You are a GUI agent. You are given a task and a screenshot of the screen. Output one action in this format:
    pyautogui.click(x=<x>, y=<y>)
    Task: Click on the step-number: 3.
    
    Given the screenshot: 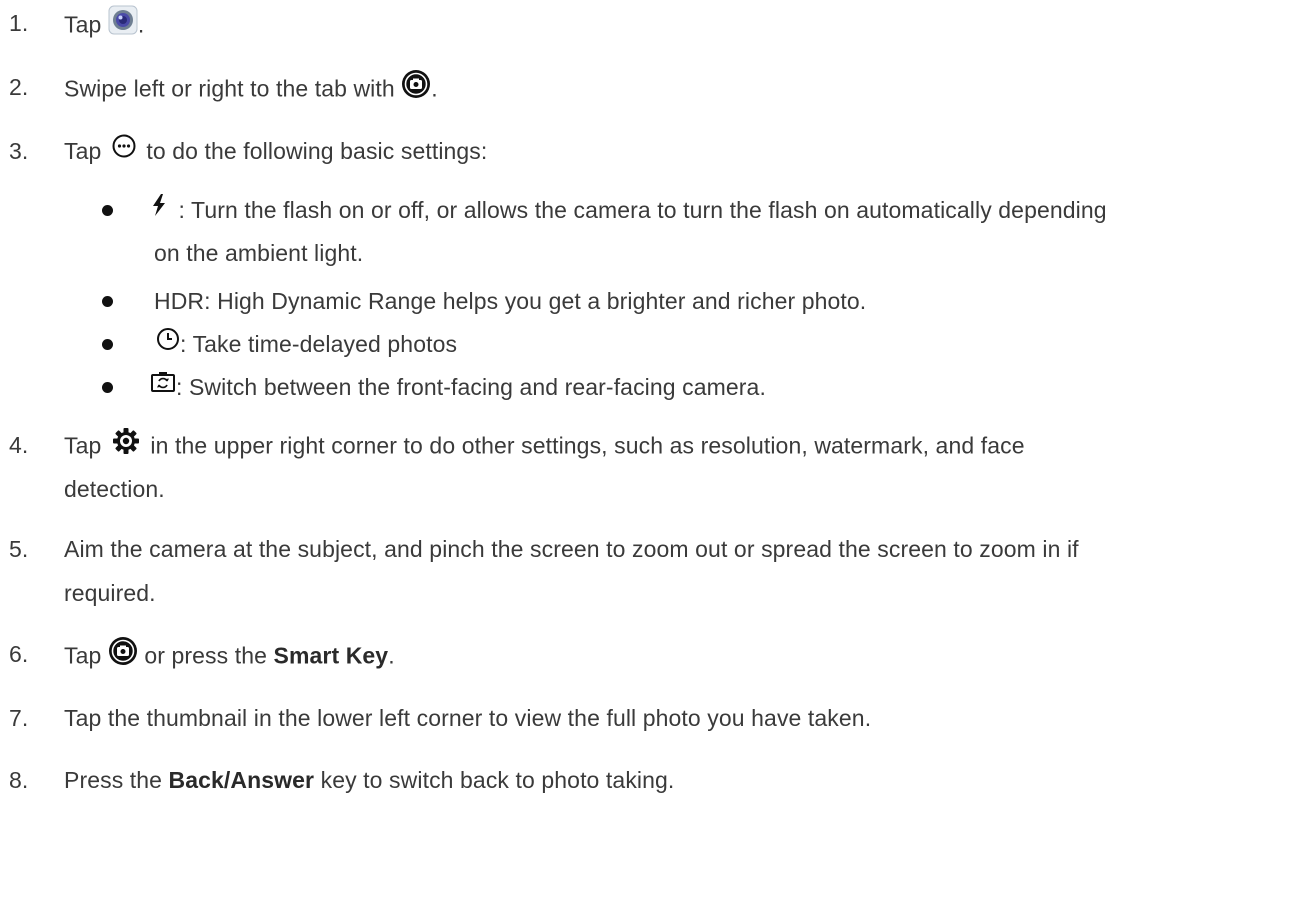 What is the action you would take?
    pyautogui.click(x=19, y=151)
    